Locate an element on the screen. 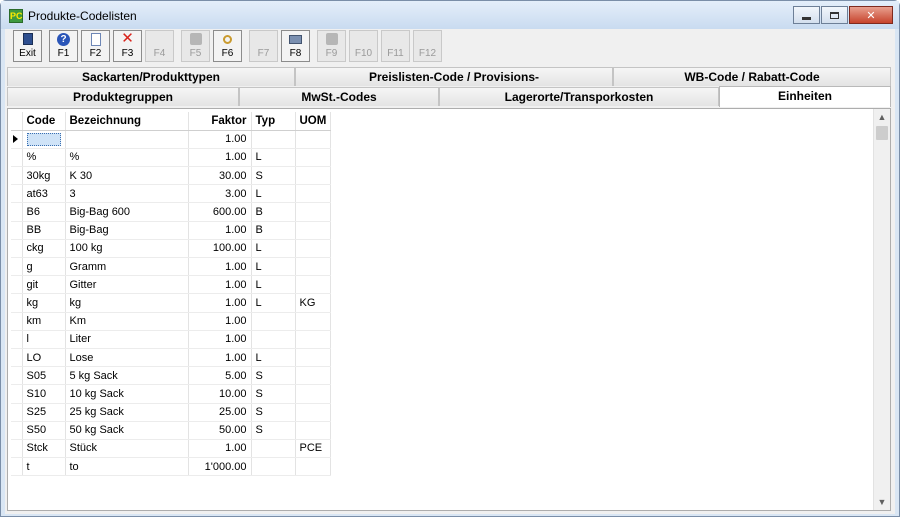 Image resolution: width=900 pixels, height=517 pixels. table-row: git Gitter 1.00 L is located at coordinates (171, 285).